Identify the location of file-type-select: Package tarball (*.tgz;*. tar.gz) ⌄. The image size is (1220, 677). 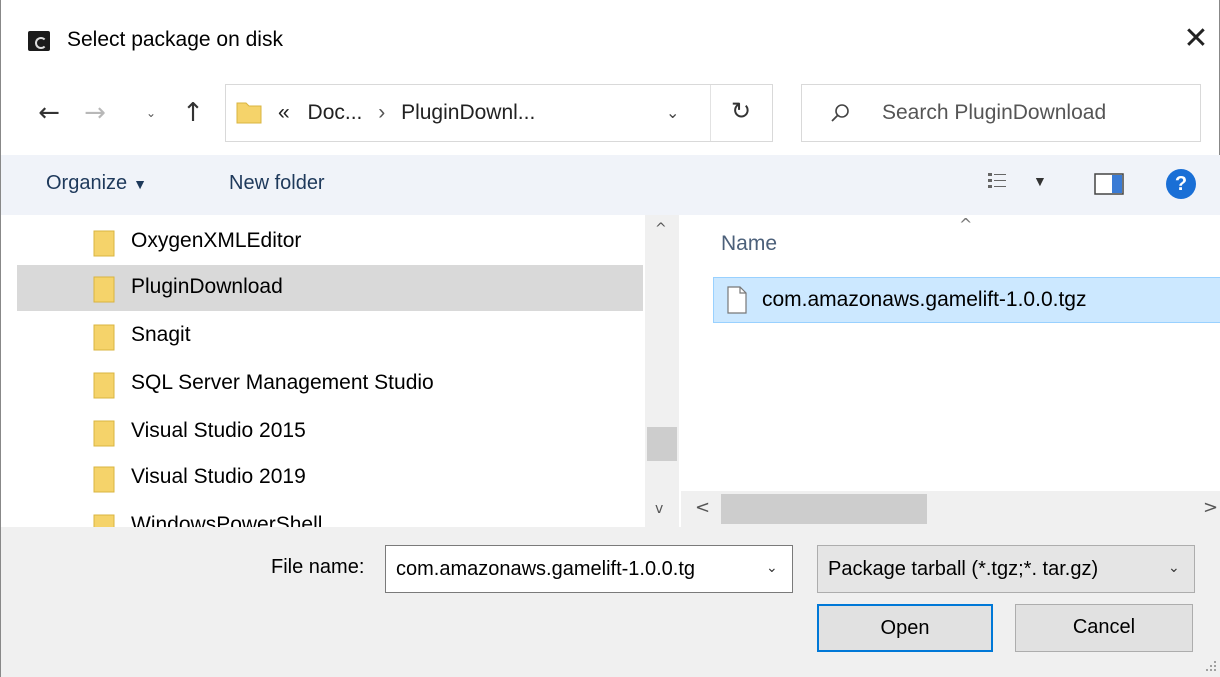
(1006, 569).